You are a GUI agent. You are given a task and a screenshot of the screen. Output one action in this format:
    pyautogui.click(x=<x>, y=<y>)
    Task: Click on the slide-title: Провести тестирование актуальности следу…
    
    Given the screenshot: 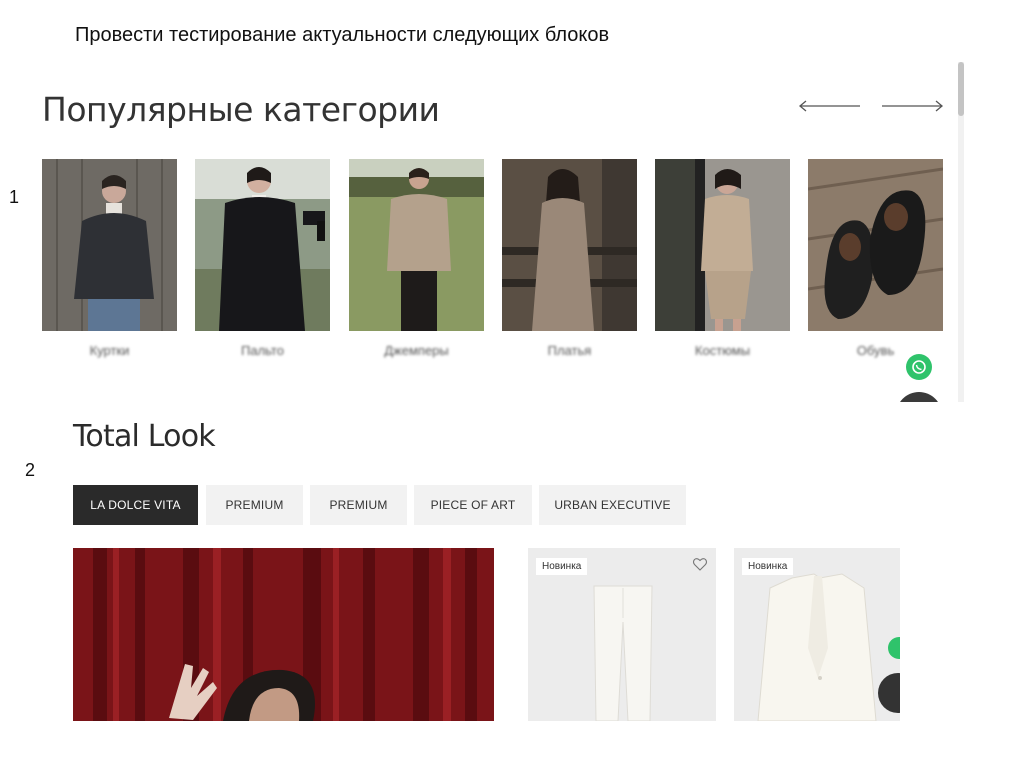 What is the action you would take?
    pyautogui.click(x=342, y=35)
    